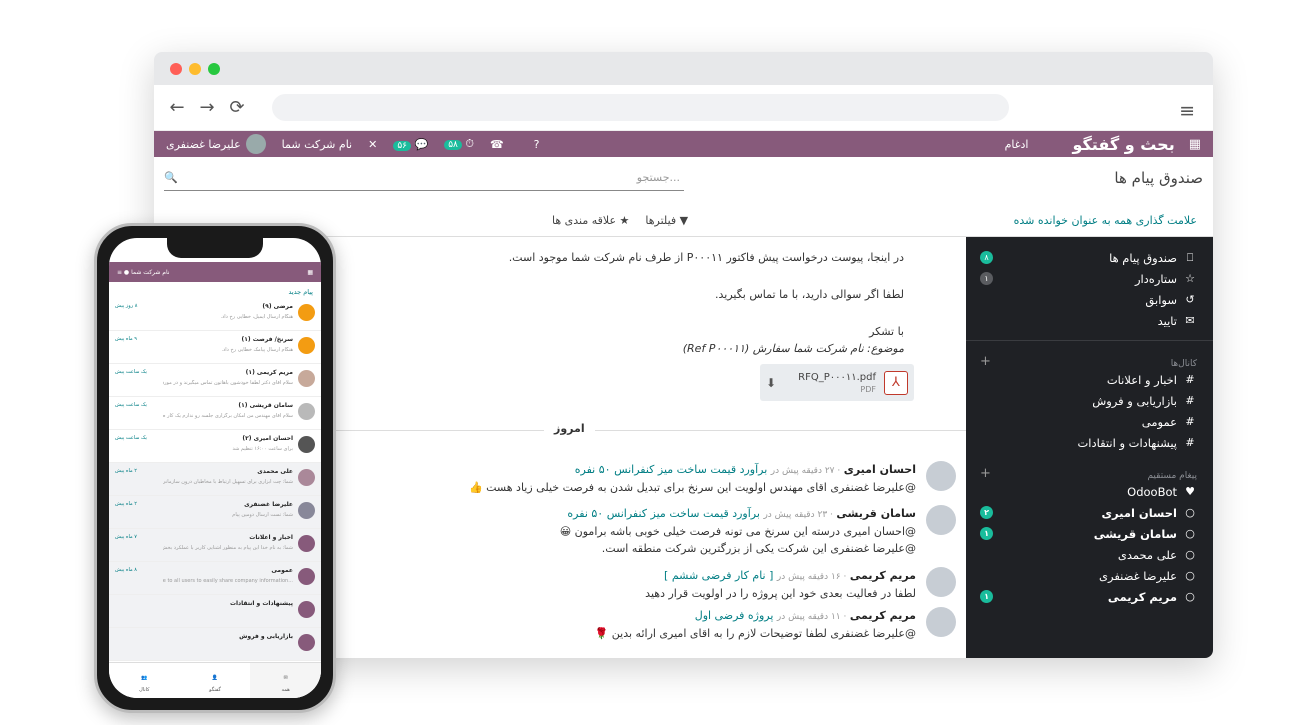 The image size is (1290, 725). Describe the element at coordinates (195, 68) in the screenshot. I see `minimize-dot` at that location.